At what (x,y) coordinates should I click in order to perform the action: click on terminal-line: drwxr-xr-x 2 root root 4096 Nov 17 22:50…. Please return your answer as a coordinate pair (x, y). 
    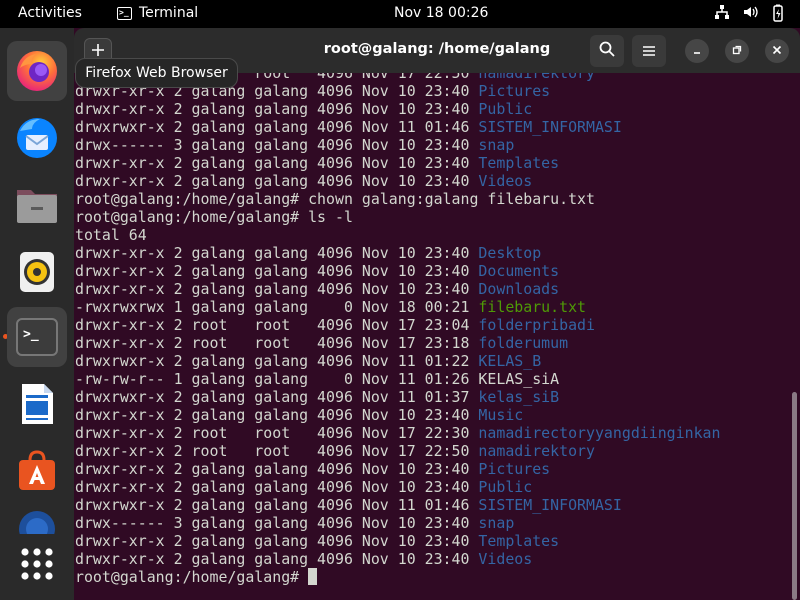
    Looking at the image, I should click on (335, 451).